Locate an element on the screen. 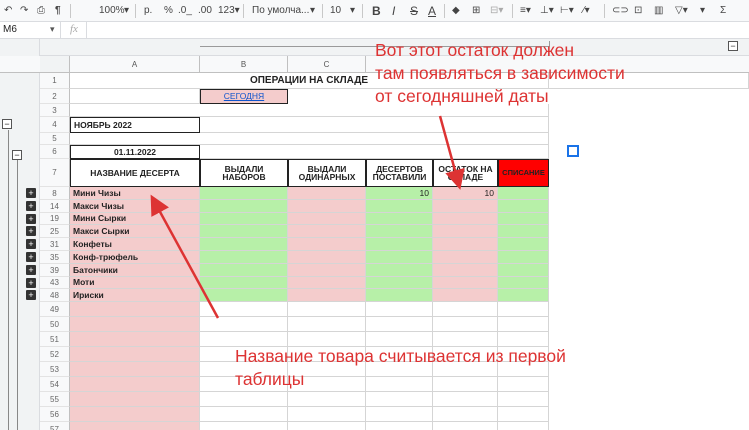 This screenshot has width=749, height=430. arrow-to-name is located at coordinates (185, 256).